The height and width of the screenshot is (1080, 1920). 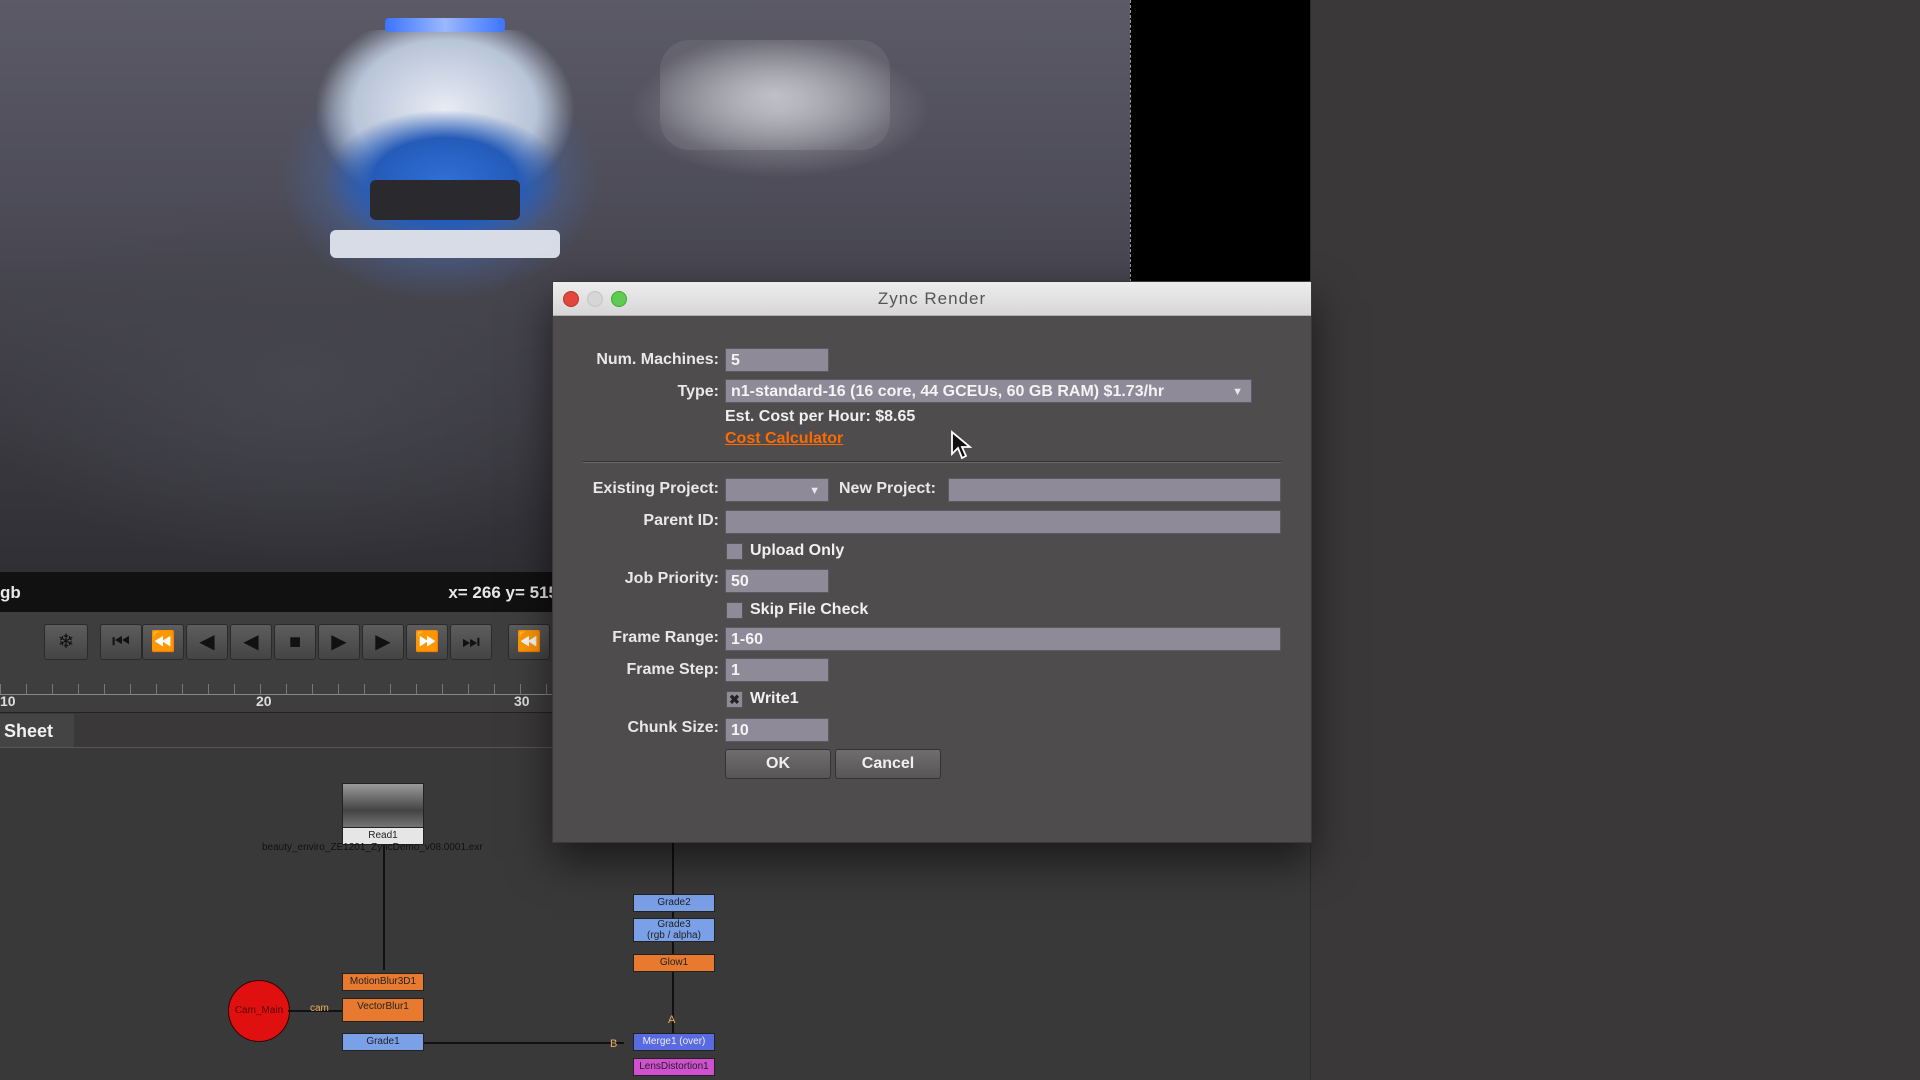 I want to click on tick-label: 20, so click(x=264, y=701).